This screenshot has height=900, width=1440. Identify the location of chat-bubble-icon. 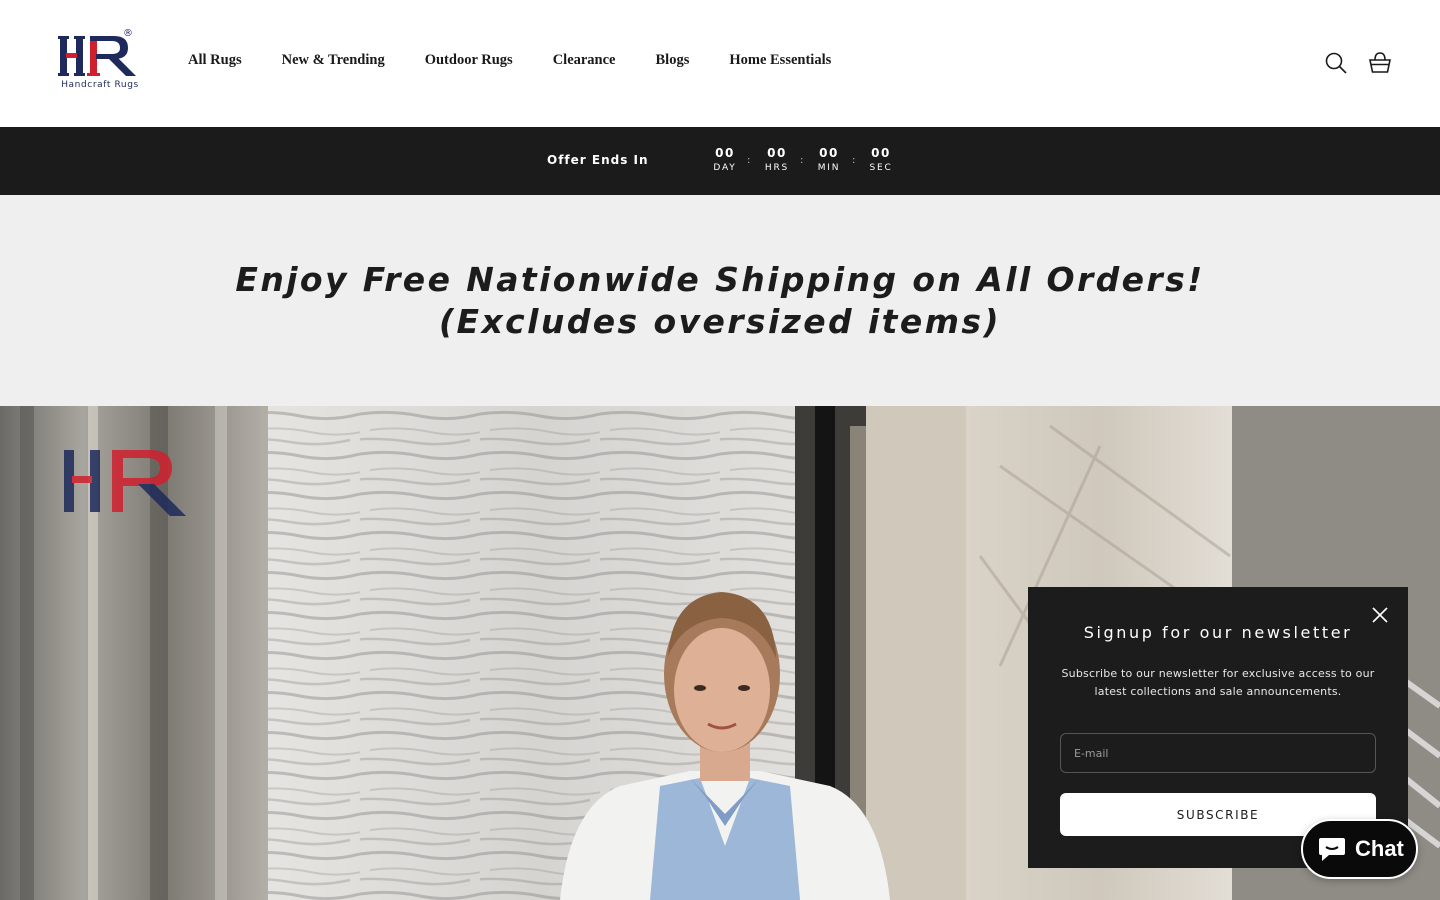
(1332, 849).